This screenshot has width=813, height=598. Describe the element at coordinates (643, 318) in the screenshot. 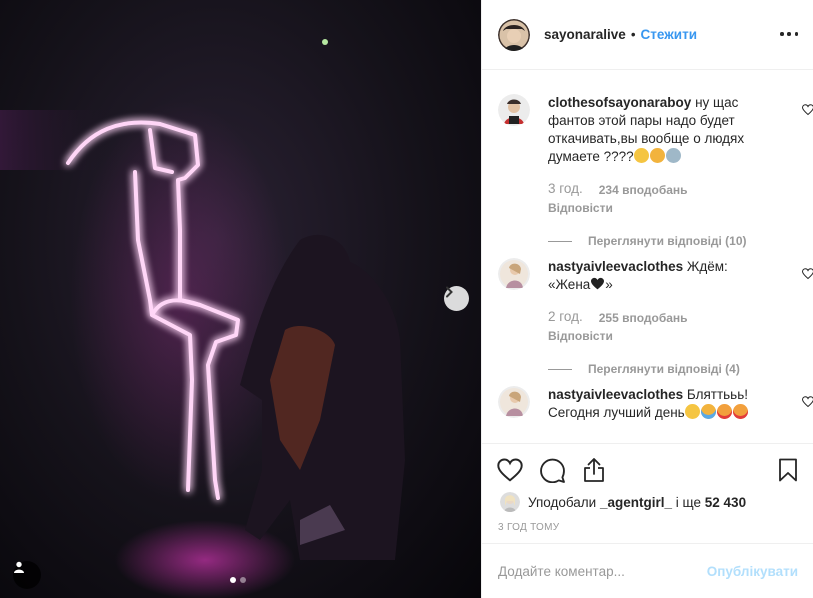

I see `comment-likes: 255 вподобань` at that location.